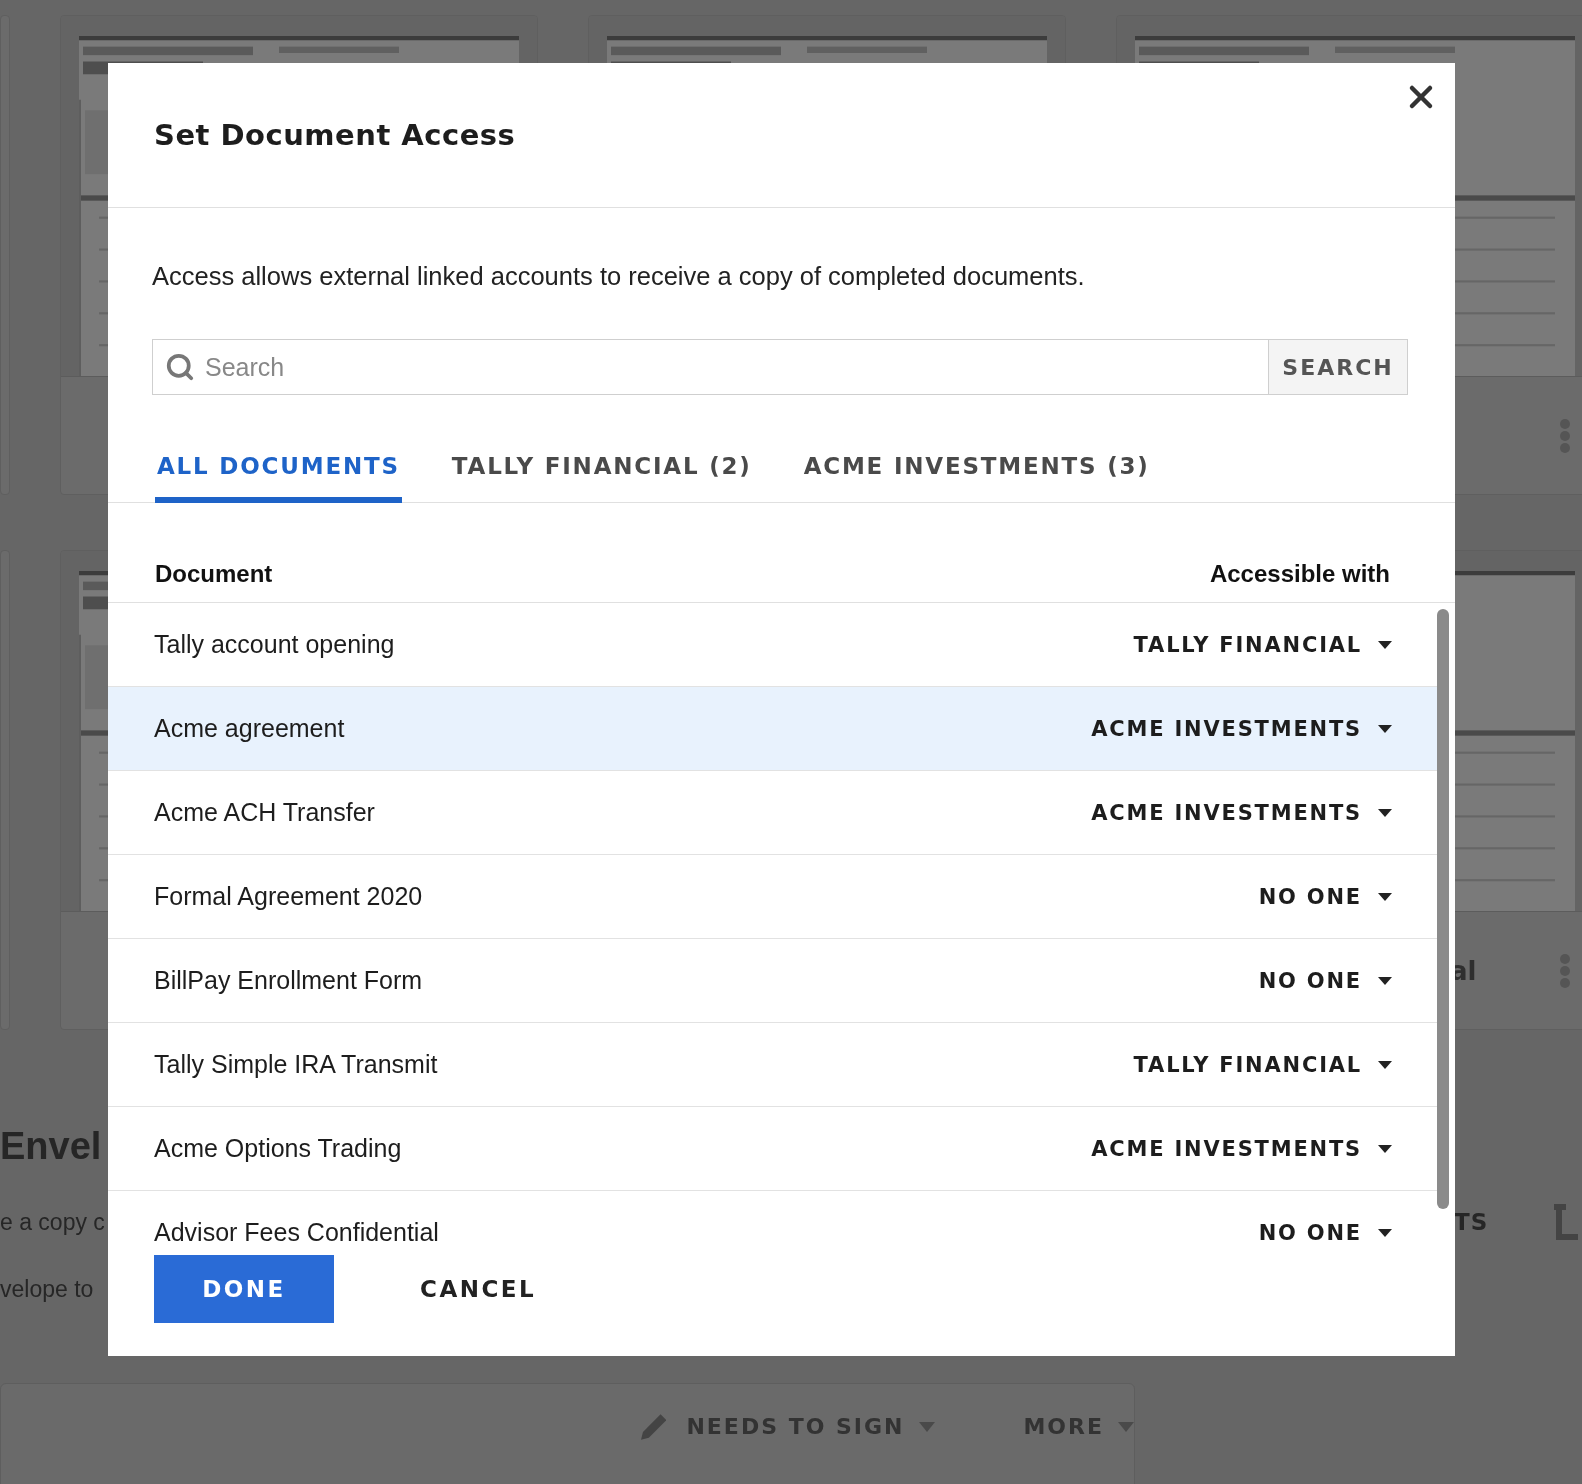 Image resolution: width=1582 pixels, height=1484 pixels. What do you see at coordinates (335, 135) in the screenshot?
I see `dialog-title: Set Document Access` at bounding box center [335, 135].